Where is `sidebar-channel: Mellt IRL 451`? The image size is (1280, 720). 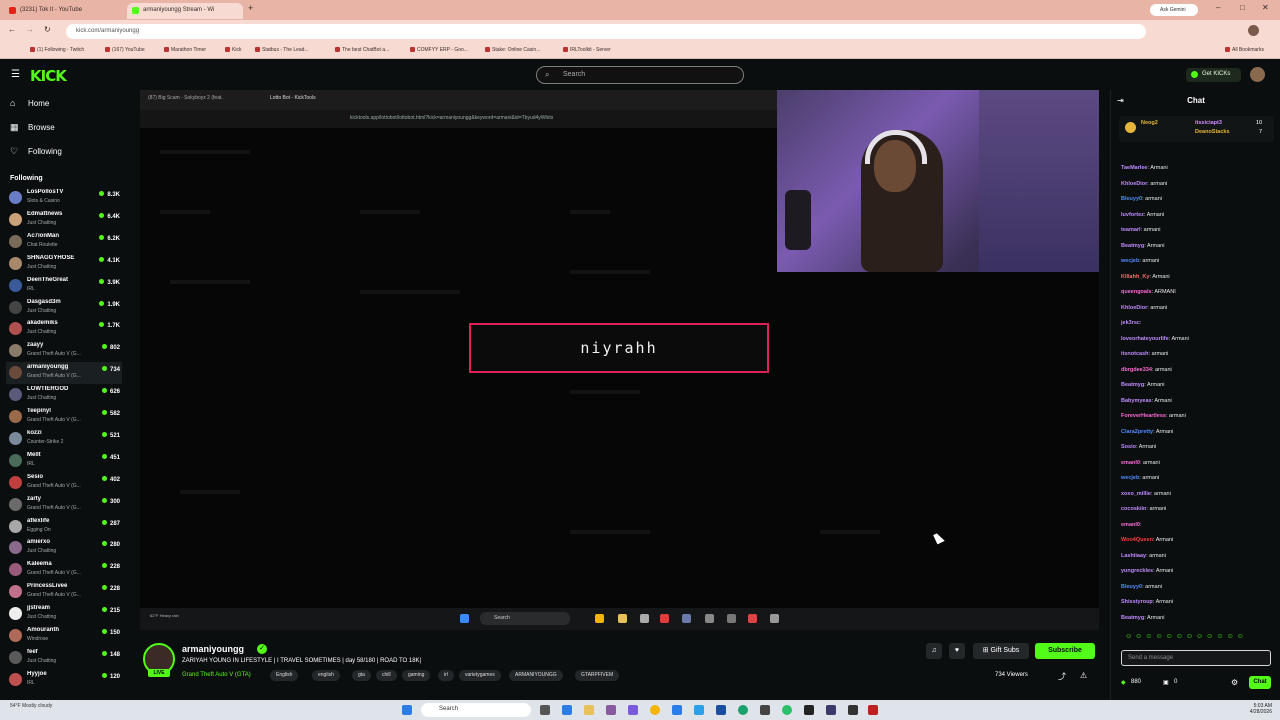
sidebar-channel: Mellt IRL 451 is located at coordinates (64, 461).